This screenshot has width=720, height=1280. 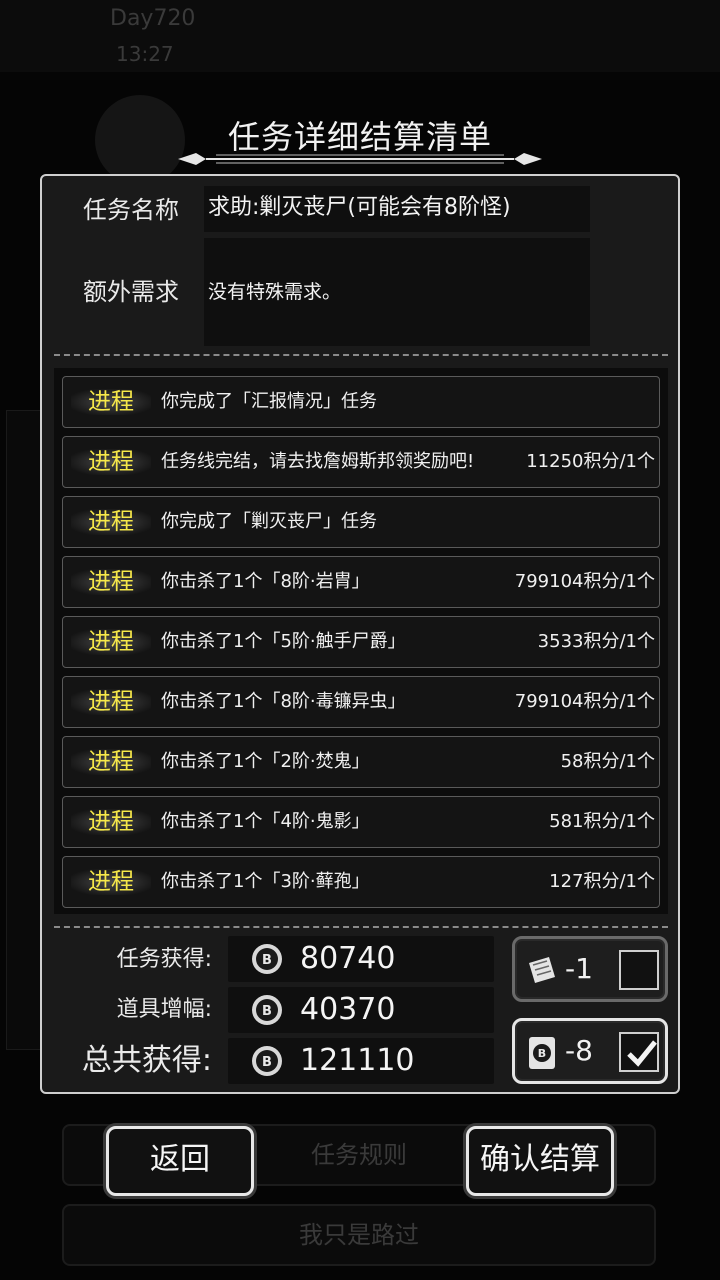 I want to click on back-button: 返回, so click(x=180, y=1161).